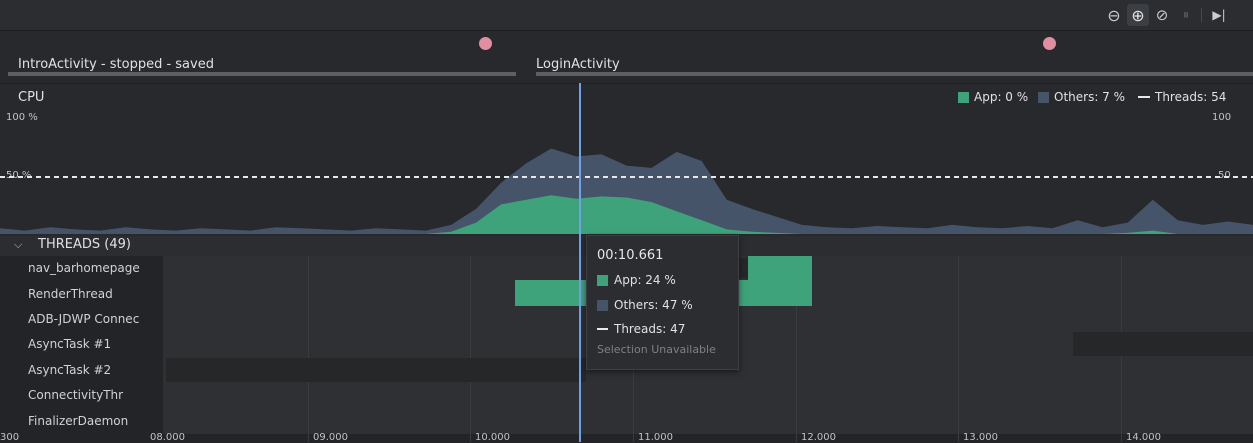 This screenshot has width=1253, height=443. What do you see at coordinates (626, 15) in the screenshot?
I see `profiler-toolbar: ⊖ ⊕ ⊘ ⏸ ▶|` at bounding box center [626, 15].